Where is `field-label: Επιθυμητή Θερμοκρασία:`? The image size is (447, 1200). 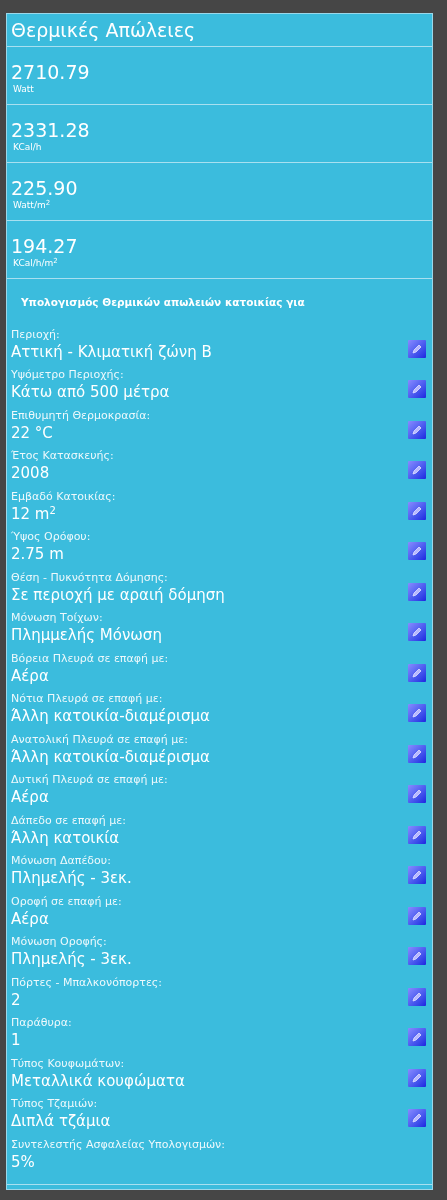
field-label: Επιθυμητή Θερμοκρασία: is located at coordinates (81, 415).